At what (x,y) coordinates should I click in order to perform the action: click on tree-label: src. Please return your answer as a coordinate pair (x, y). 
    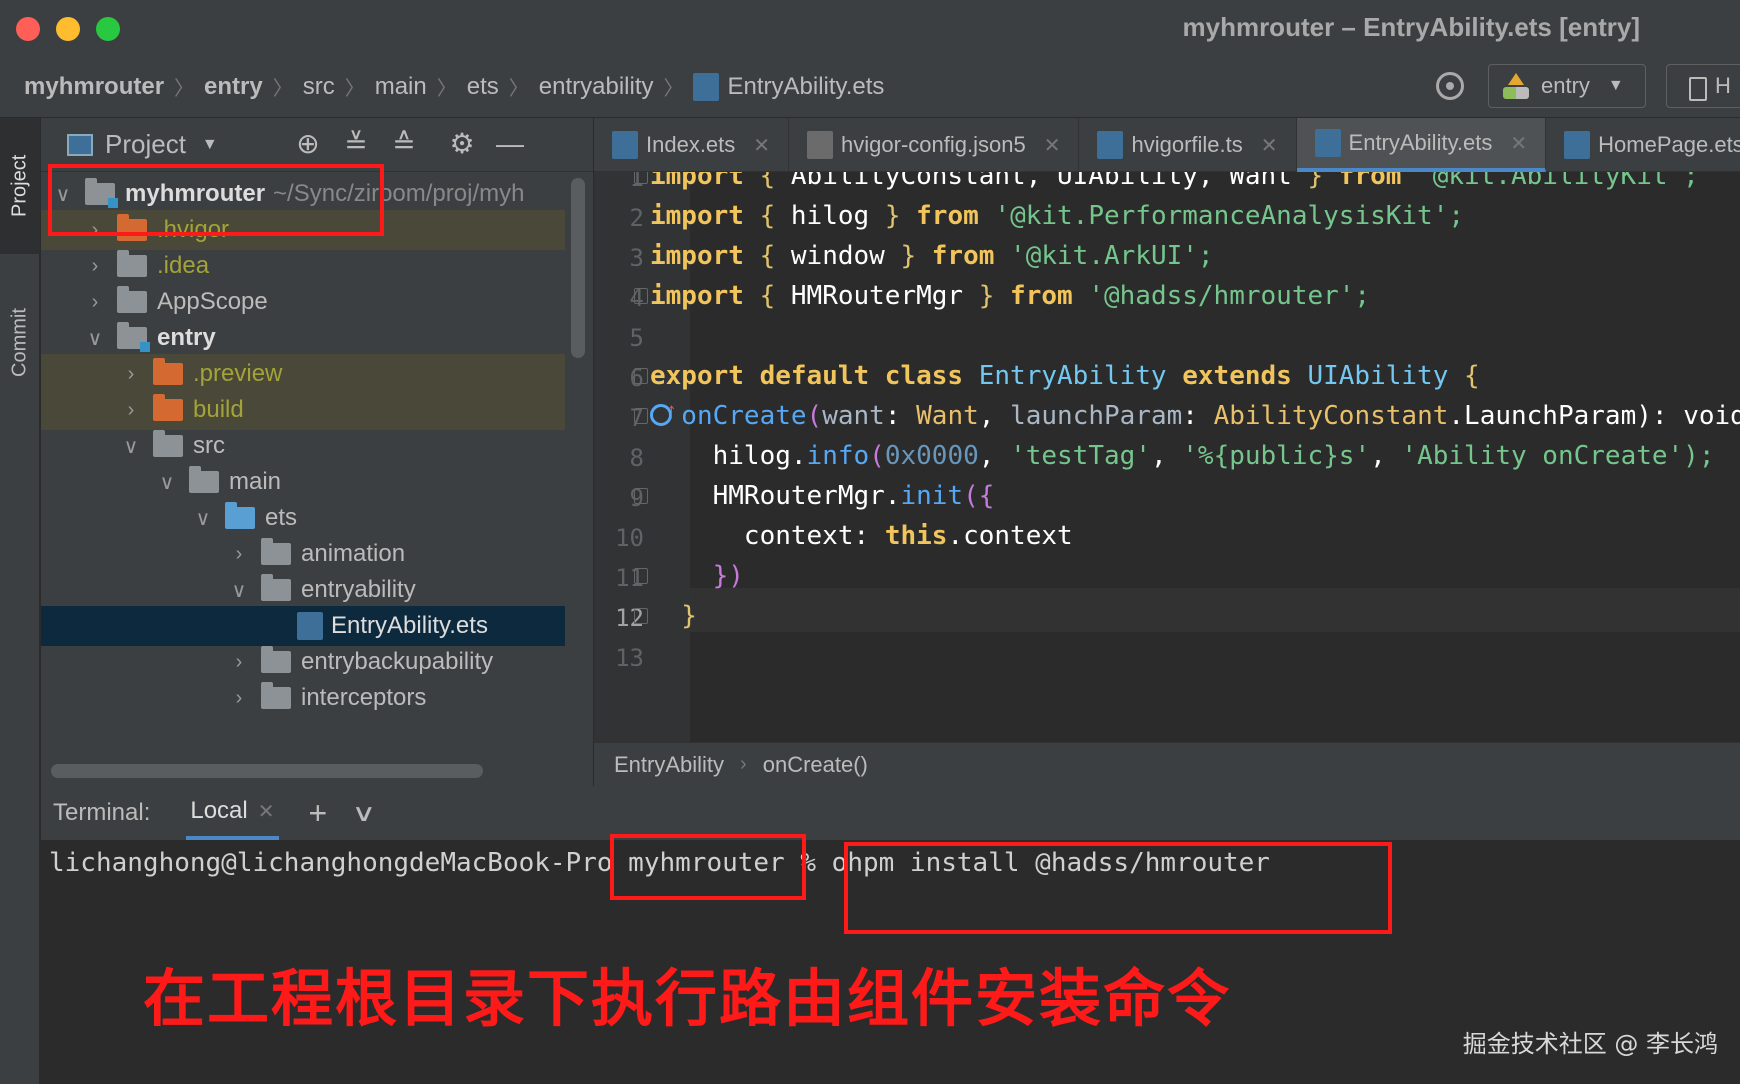
    Looking at the image, I should click on (209, 445).